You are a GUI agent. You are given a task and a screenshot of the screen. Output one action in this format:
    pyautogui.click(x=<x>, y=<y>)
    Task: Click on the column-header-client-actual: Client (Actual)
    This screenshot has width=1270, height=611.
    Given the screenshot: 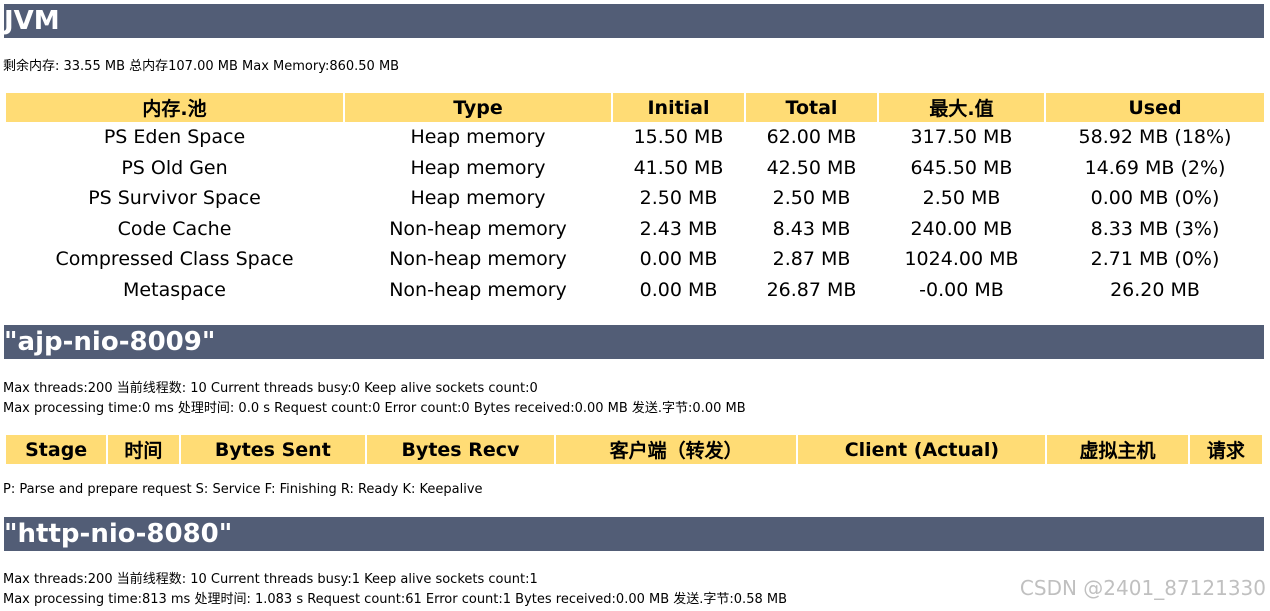 What is the action you would take?
    pyautogui.click(x=922, y=449)
    